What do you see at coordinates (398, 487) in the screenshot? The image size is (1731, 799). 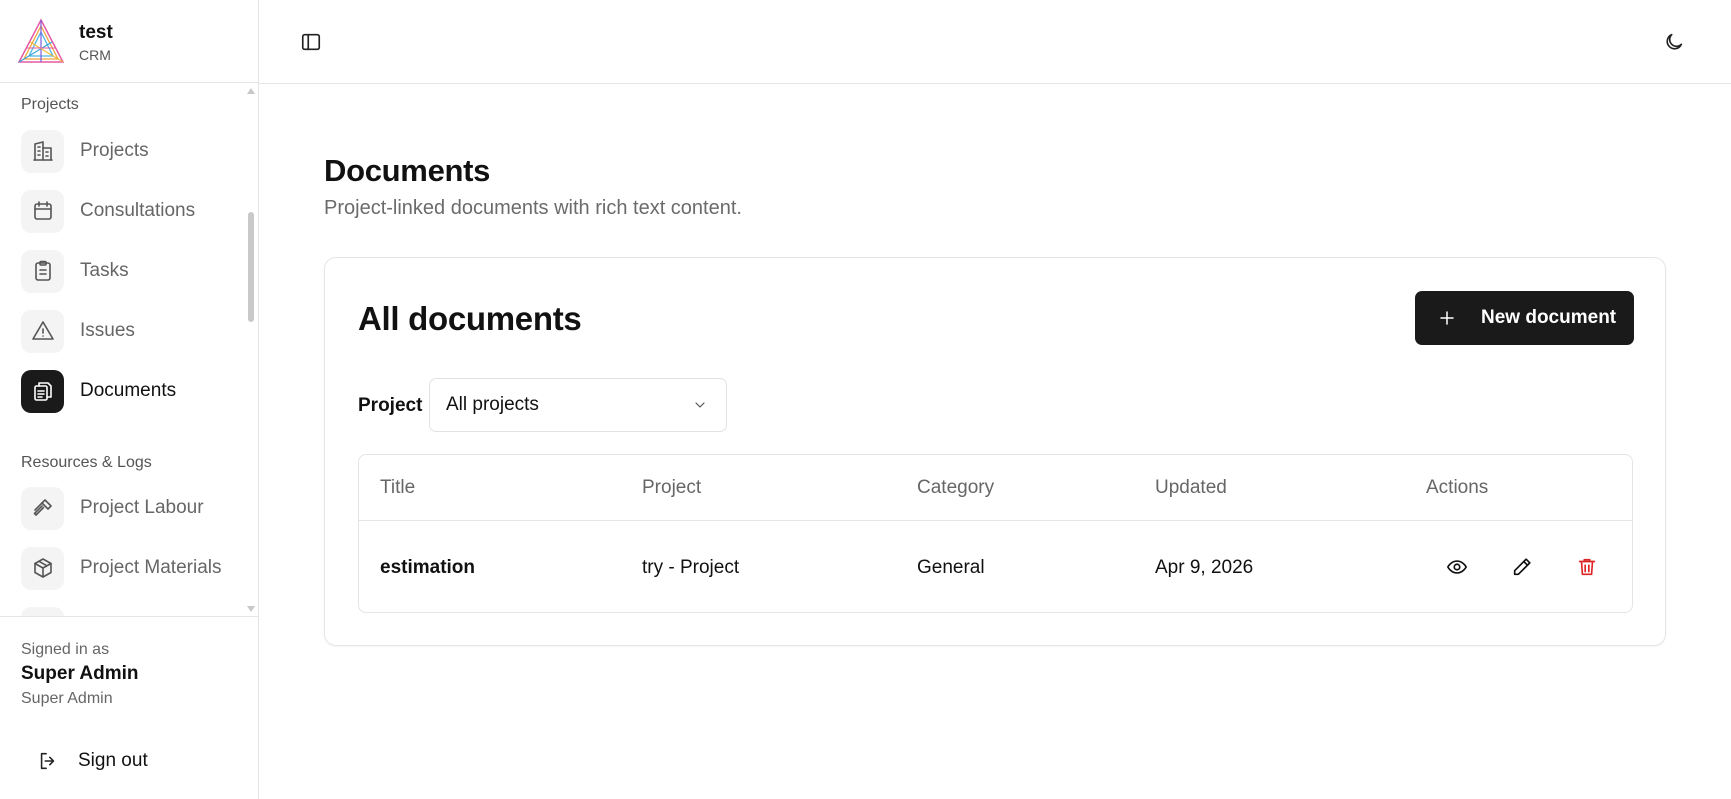 I see `column-header-title: Title` at bounding box center [398, 487].